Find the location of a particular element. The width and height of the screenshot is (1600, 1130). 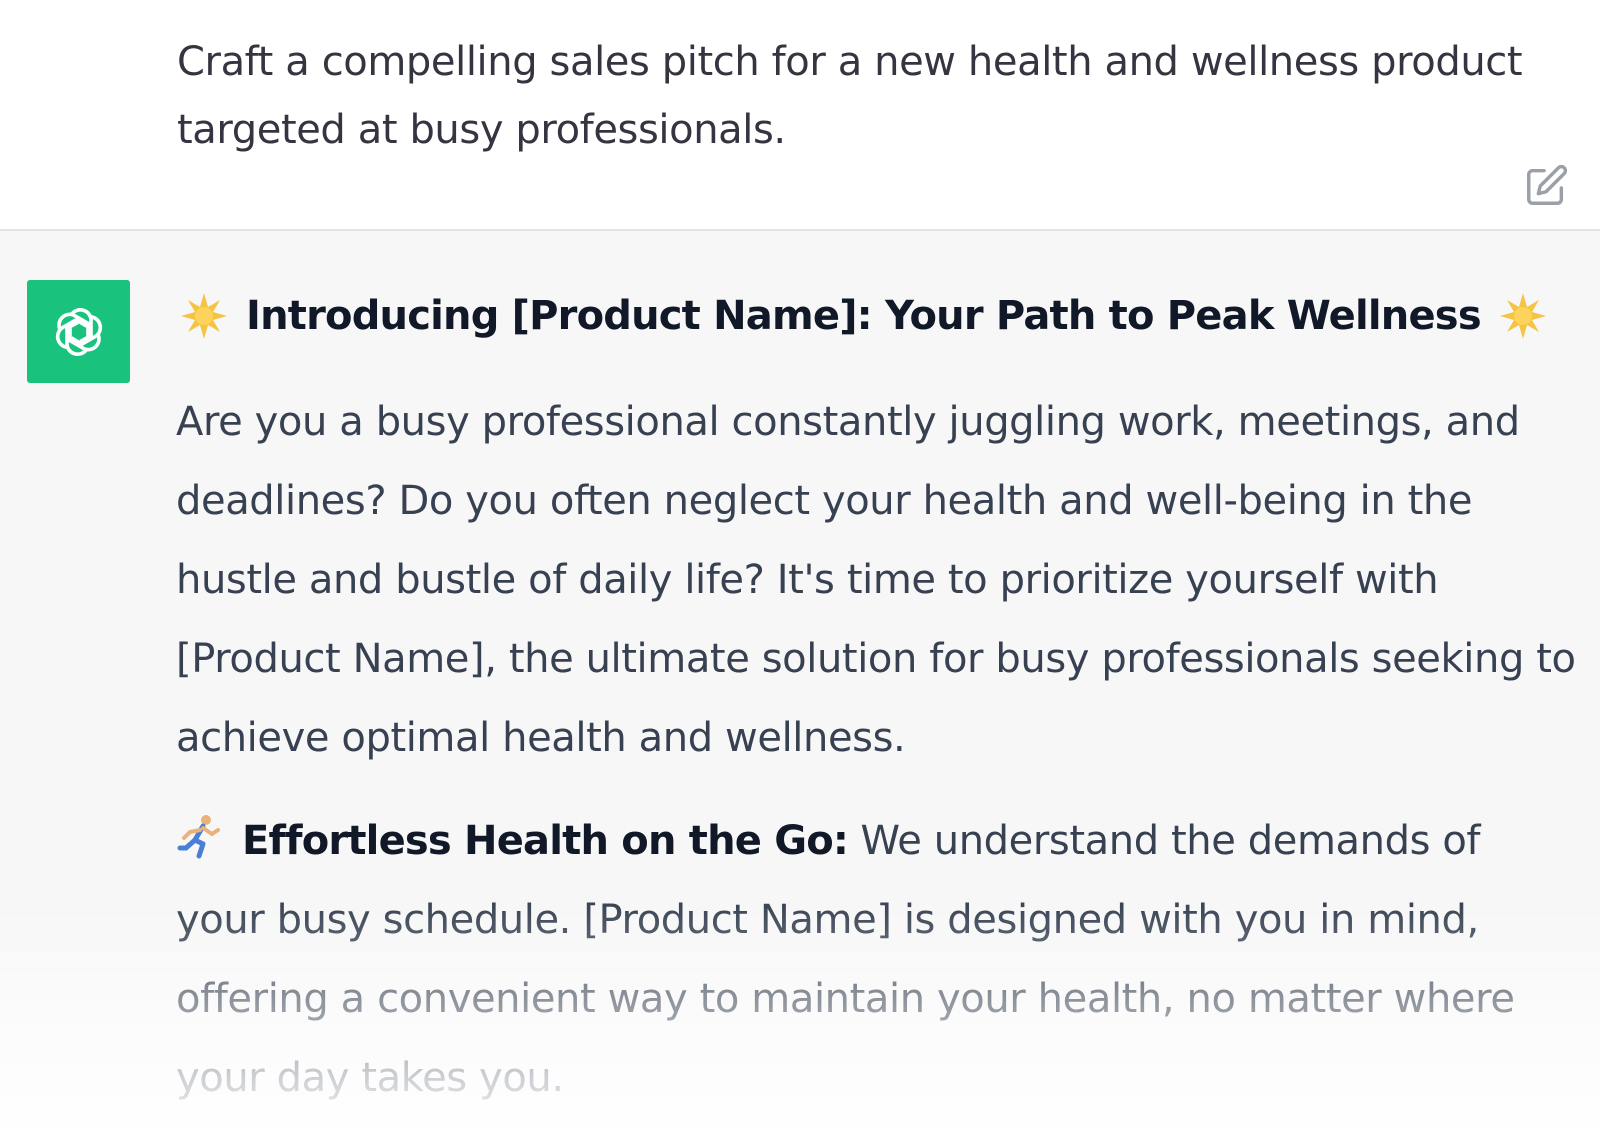

openai-logo-icon is located at coordinates (78, 331).